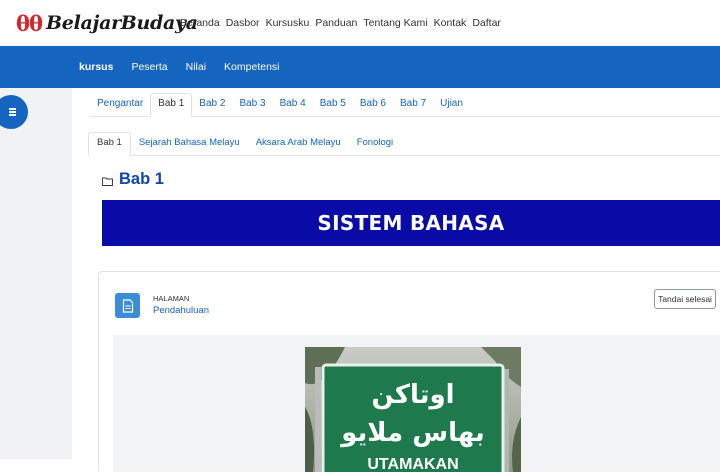 The width and height of the screenshot is (720, 472). Describe the element at coordinates (122, 23) in the screenshot. I see `logo-text: BelajarBudaya` at that location.